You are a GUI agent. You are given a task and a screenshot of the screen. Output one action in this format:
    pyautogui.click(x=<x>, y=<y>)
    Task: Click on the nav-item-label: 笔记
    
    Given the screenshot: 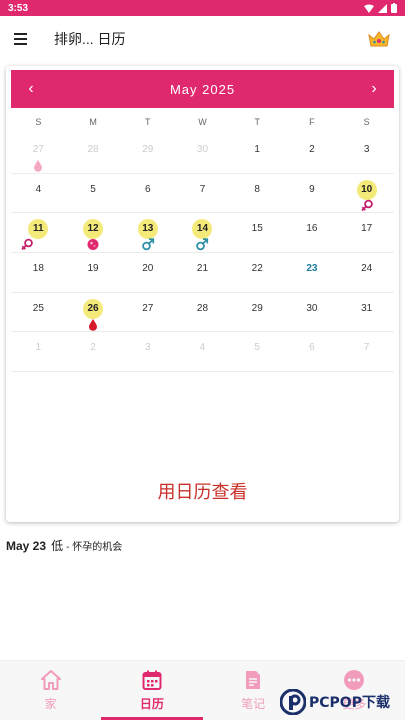 What is the action you would take?
    pyautogui.click(x=253, y=704)
    